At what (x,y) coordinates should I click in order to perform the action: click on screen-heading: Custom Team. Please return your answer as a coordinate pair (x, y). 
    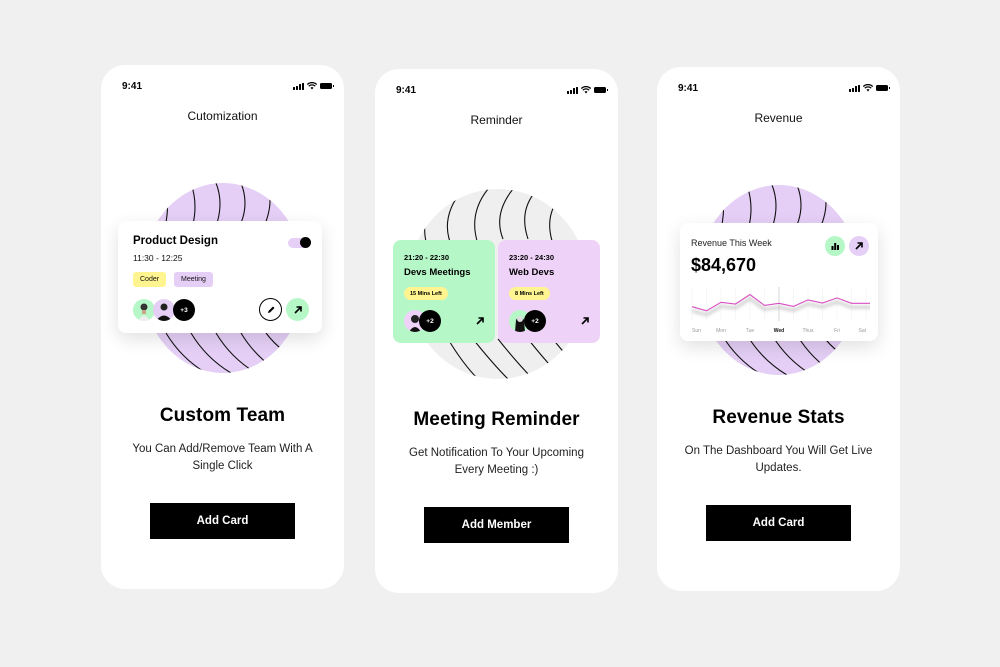
    Looking at the image, I should click on (222, 415).